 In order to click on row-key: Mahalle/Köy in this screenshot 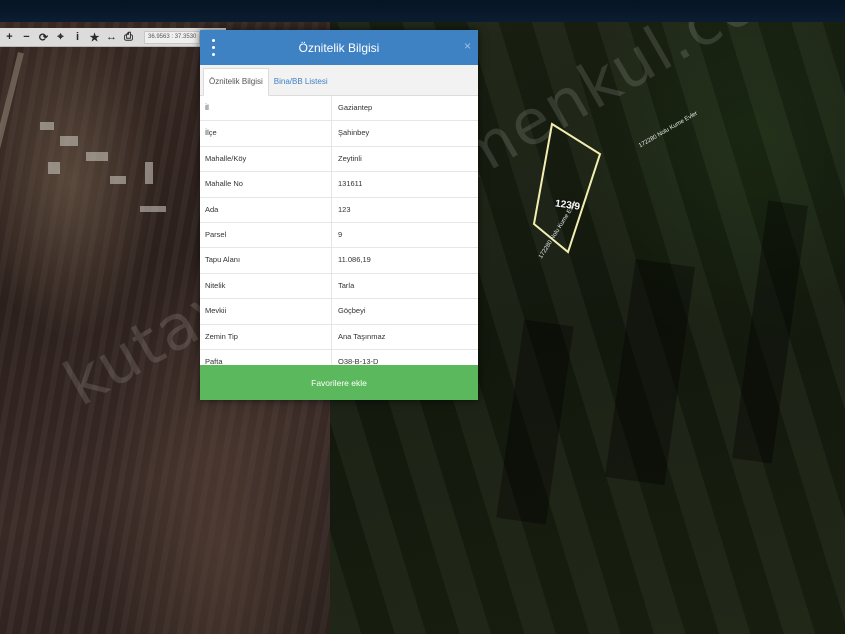, I will do `click(266, 159)`.